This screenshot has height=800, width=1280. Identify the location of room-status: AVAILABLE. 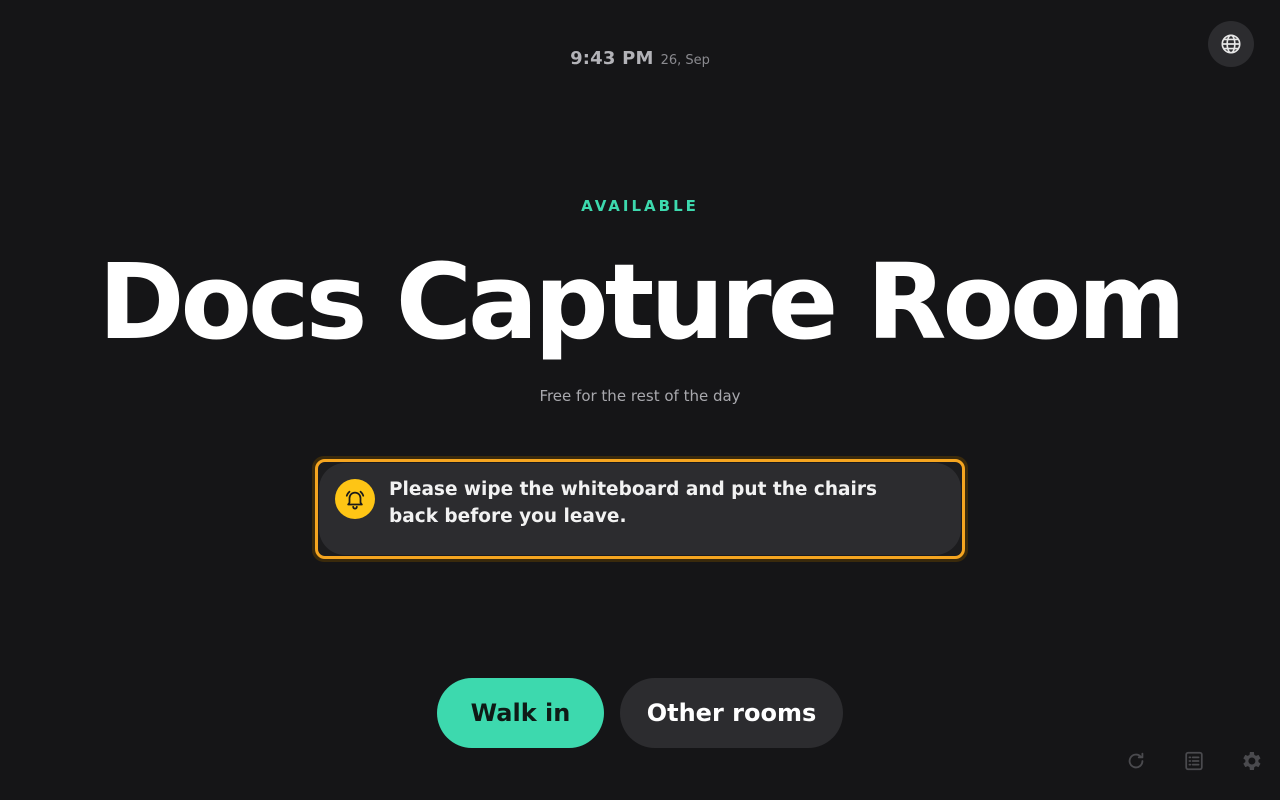
(640, 206).